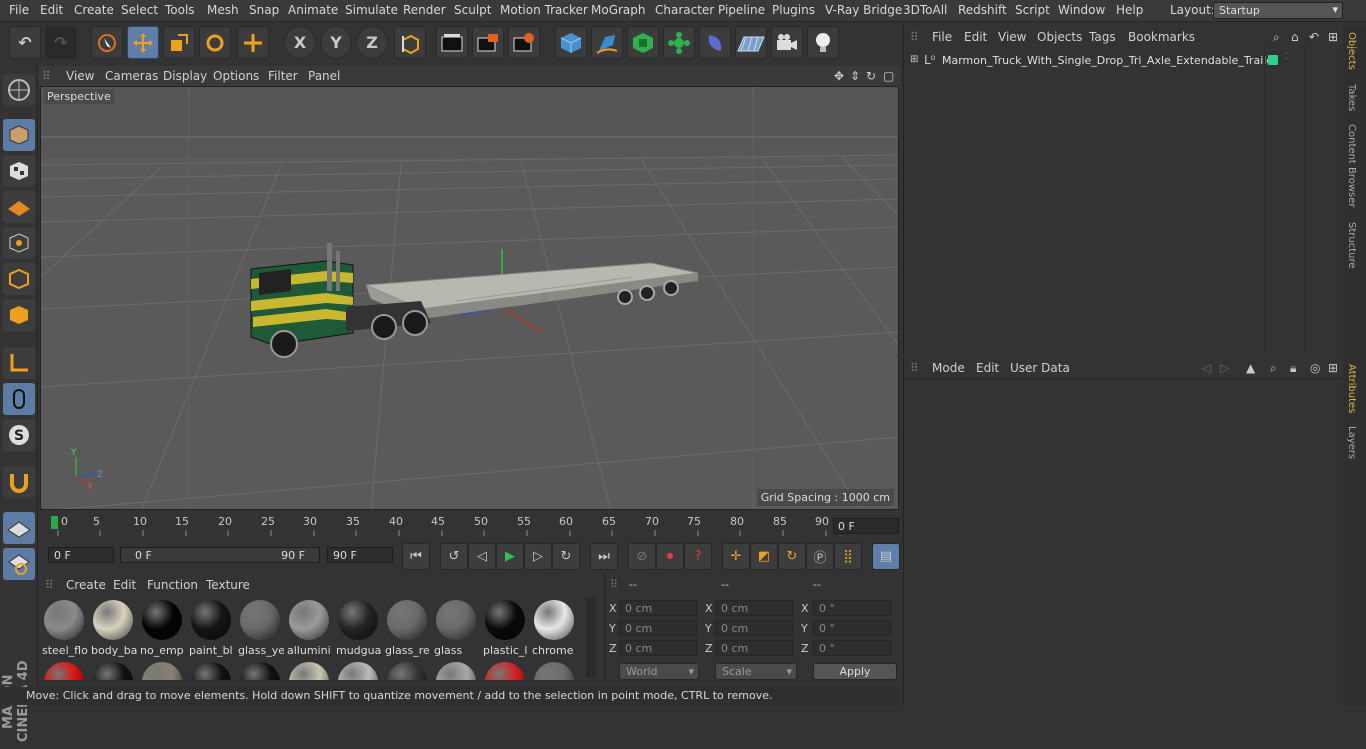 The image size is (1366, 749). I want to click on menu-edit: Edit, so click(51, 10).